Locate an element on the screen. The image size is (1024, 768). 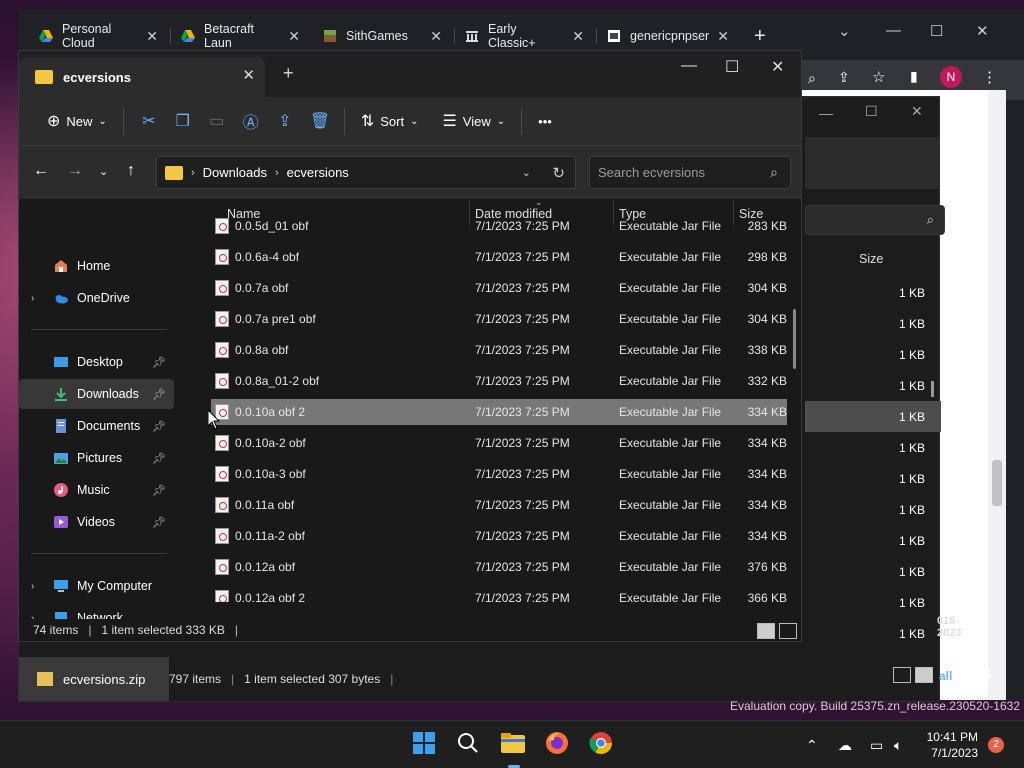
profile-avatar: N is located at coordinates (951, 77).